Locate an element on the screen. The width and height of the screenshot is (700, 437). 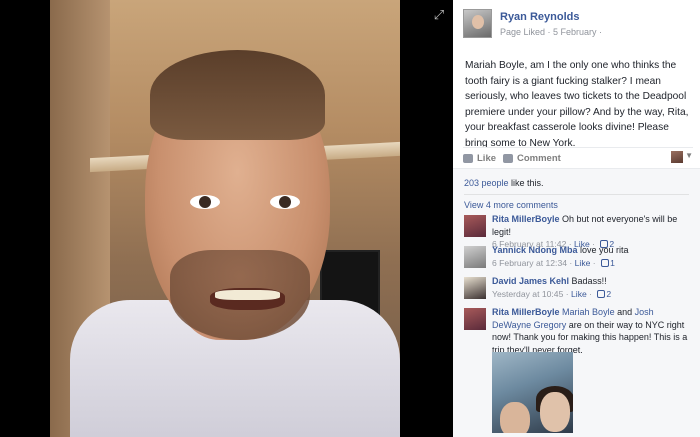
action-bar: Like Comment ▼ is located at coordinates (578, 157).